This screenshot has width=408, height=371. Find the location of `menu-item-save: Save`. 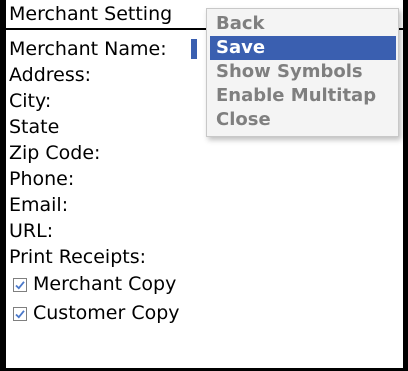

menu-item-save: Save is located at coordinates (303, 48).